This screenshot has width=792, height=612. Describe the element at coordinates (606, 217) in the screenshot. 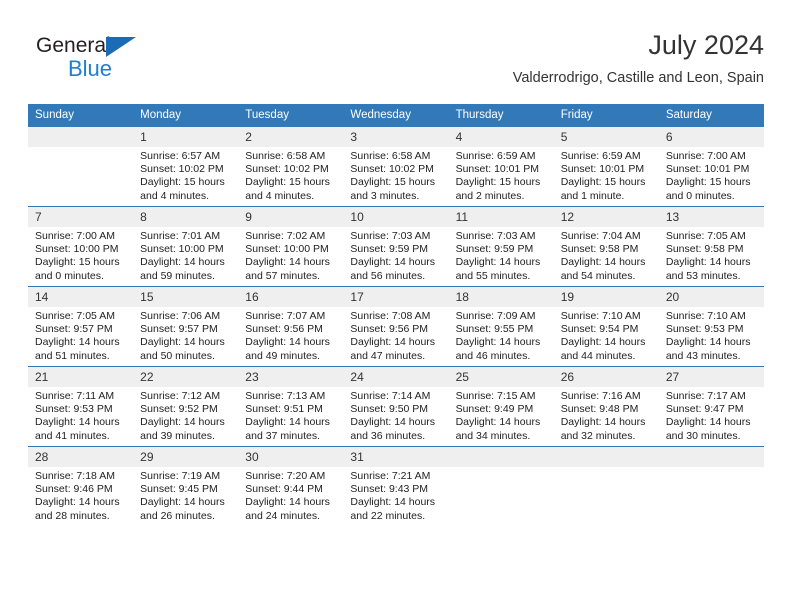

I see `day-number: 12` at that location.